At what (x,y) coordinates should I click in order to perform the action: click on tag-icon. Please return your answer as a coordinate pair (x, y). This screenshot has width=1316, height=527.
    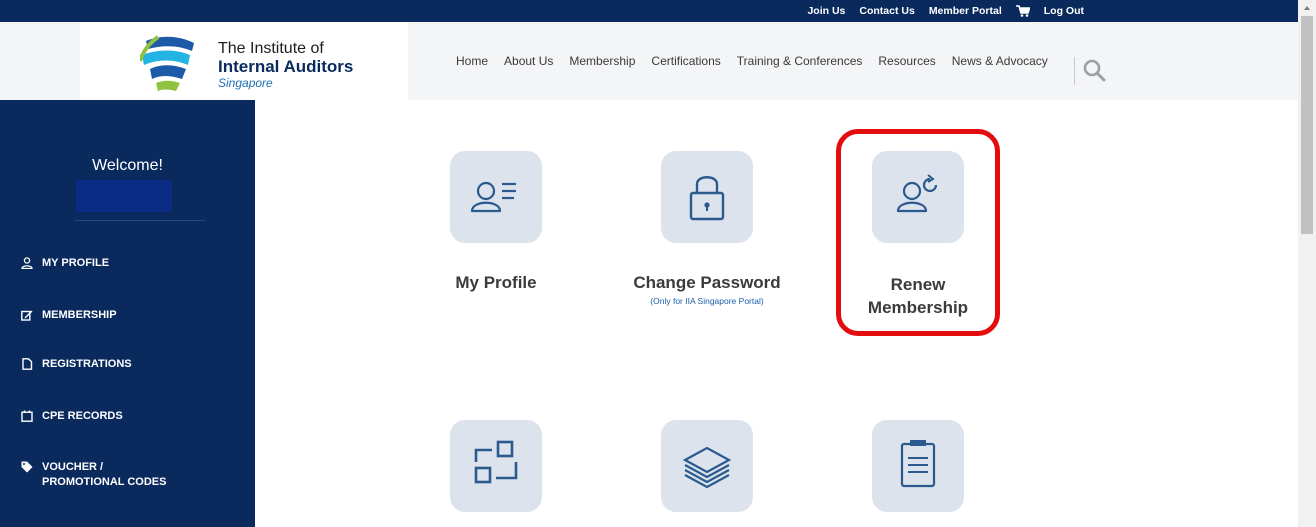
    Looking at the image, I should click on (27, 467).